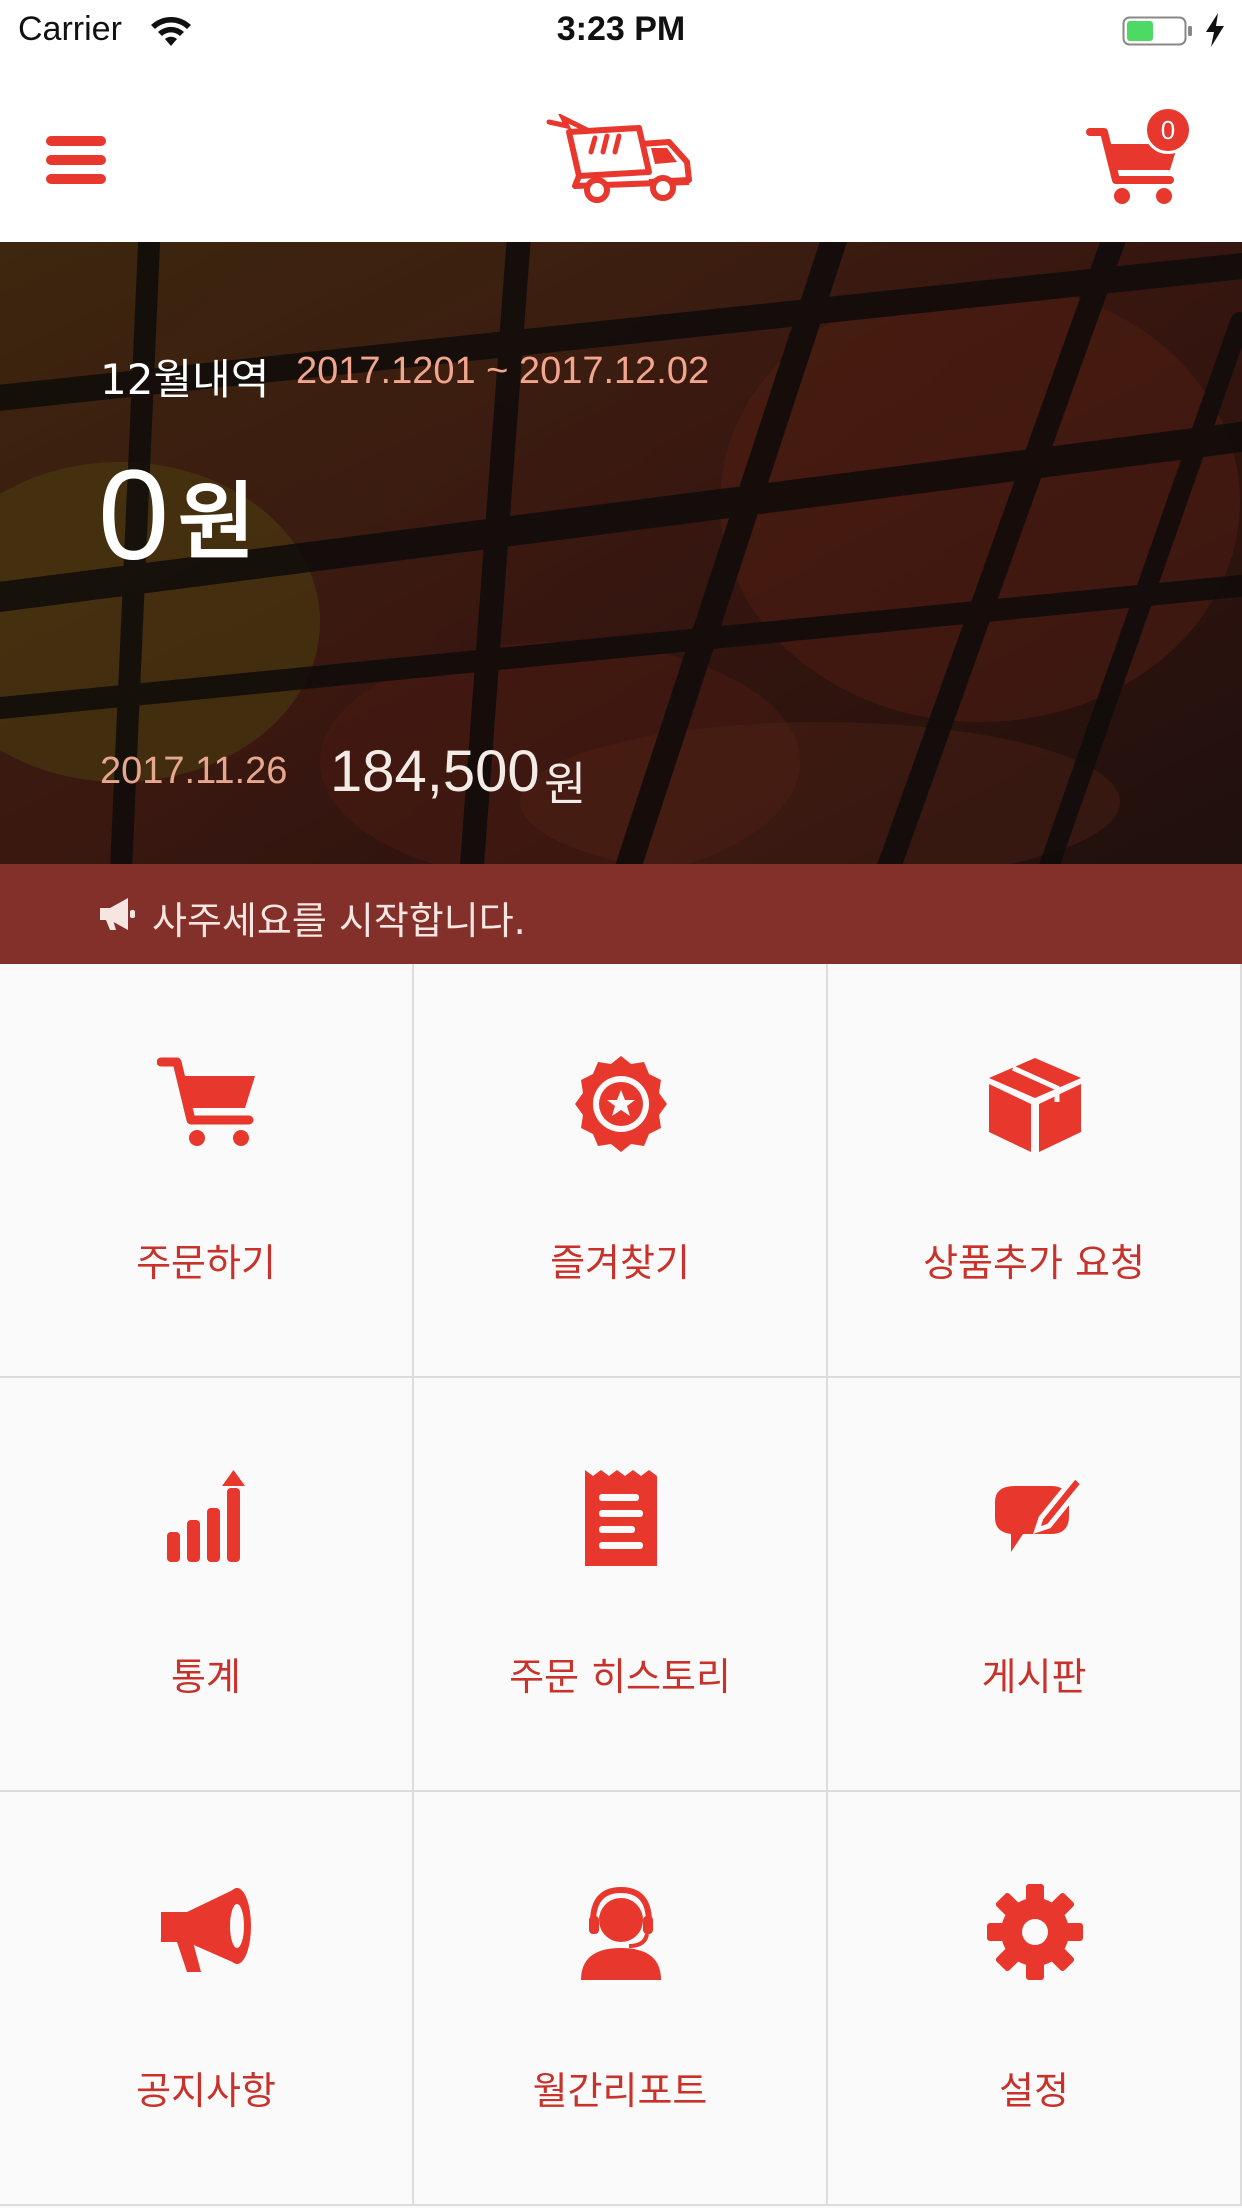 The image size is (1242, 2208). Describe the element at coordinates (134, 515) in the screenshot. I see `current-amount: 0` at that location.